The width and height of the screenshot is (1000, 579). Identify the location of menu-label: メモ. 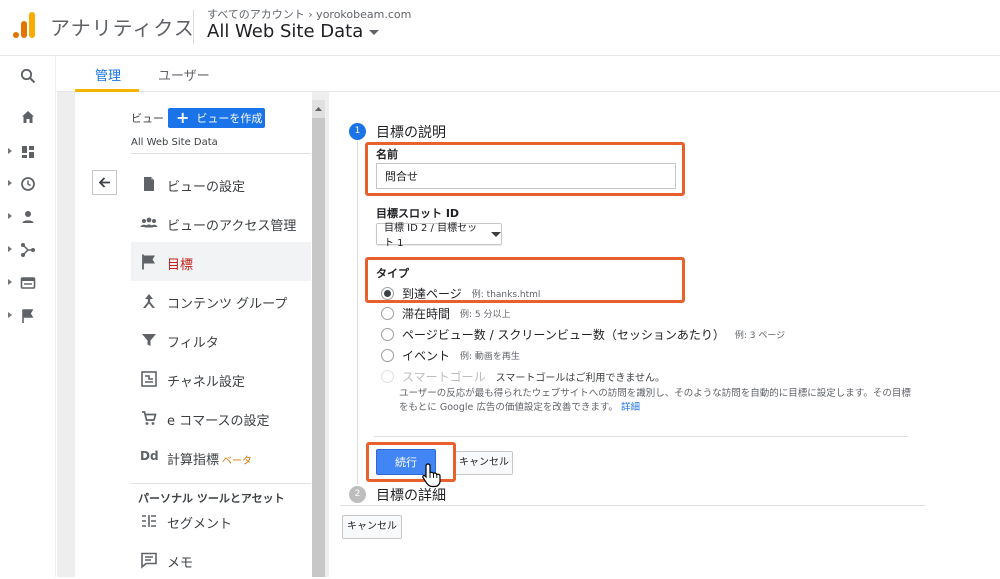
(180, 563).